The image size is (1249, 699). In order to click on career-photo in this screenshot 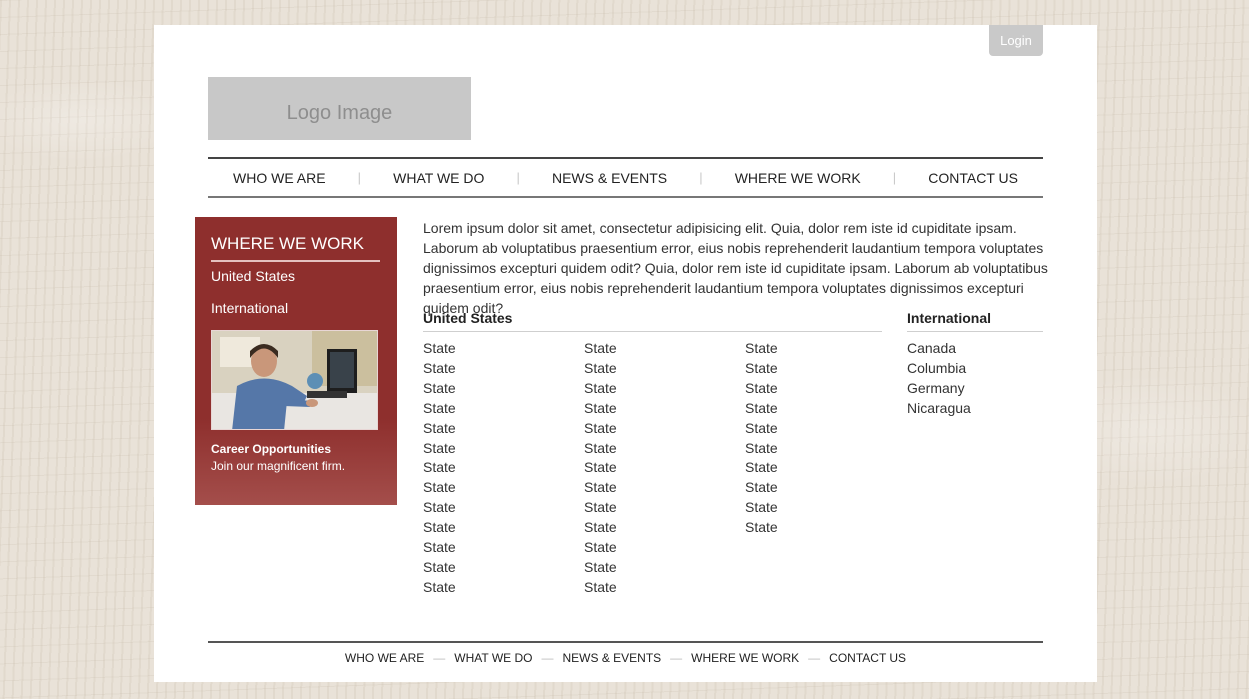, I will do `click(294, 380)`.